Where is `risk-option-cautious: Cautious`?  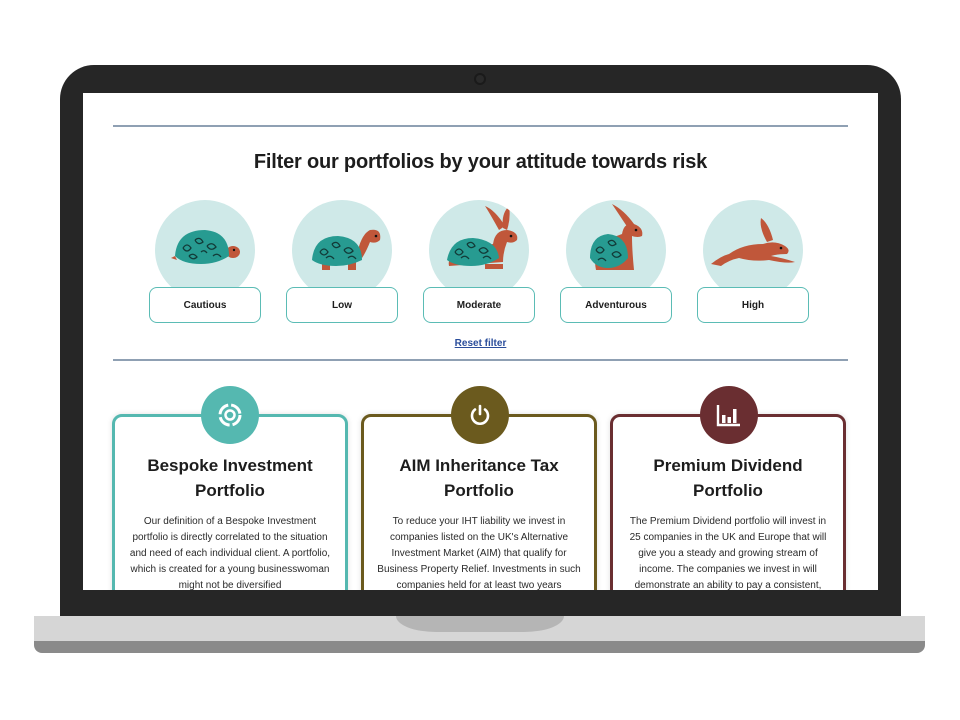 risk-option-cautious: Cautious is located at coordinates (205, 262).